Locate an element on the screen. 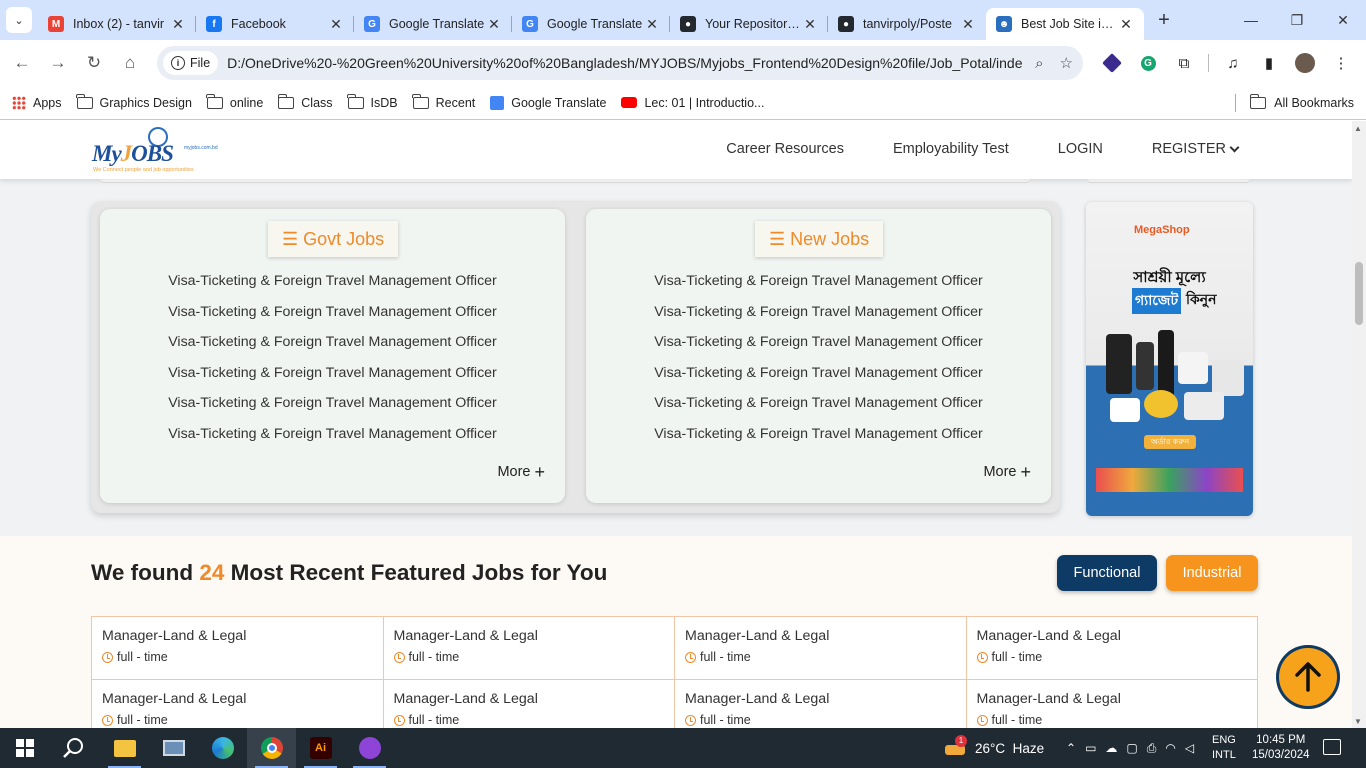  scroll-up-icon: ▲ is located at coordinates (1358, 128).